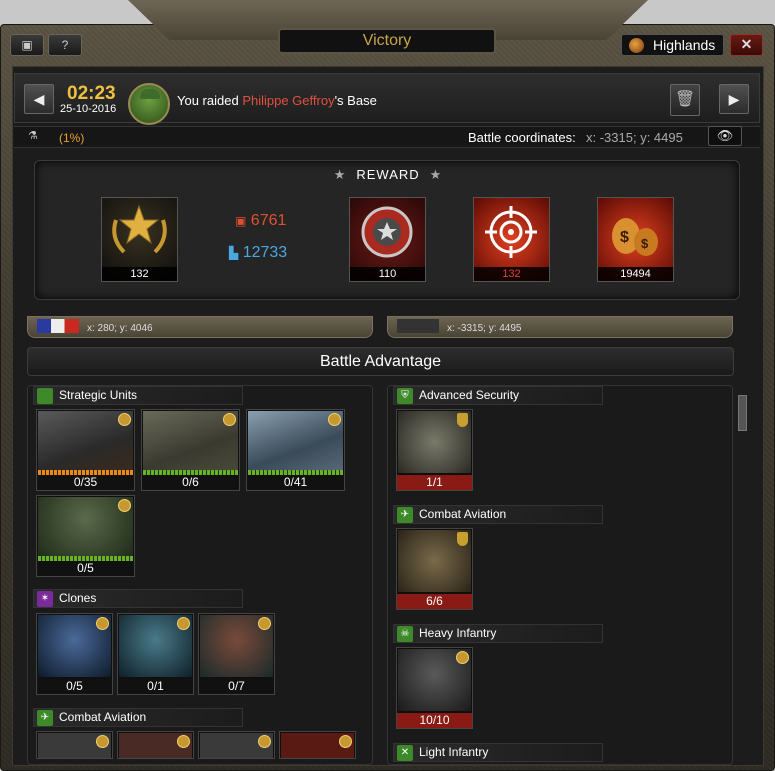  I want to click on commander-badge-icon, so click(387, 232).